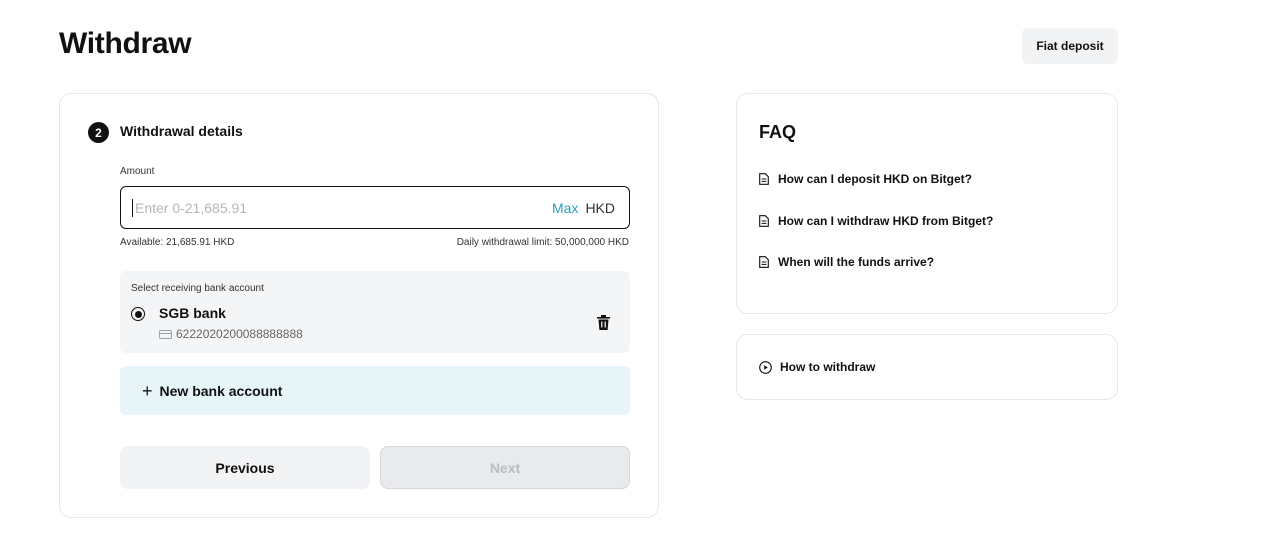 The width and height of the screenshot is (1280, 554). What do you see at coordinates (828, 367) in the screenshot?
I see `how-to-withdraw-label: How to withdraw` at bounding box center [828, 367].